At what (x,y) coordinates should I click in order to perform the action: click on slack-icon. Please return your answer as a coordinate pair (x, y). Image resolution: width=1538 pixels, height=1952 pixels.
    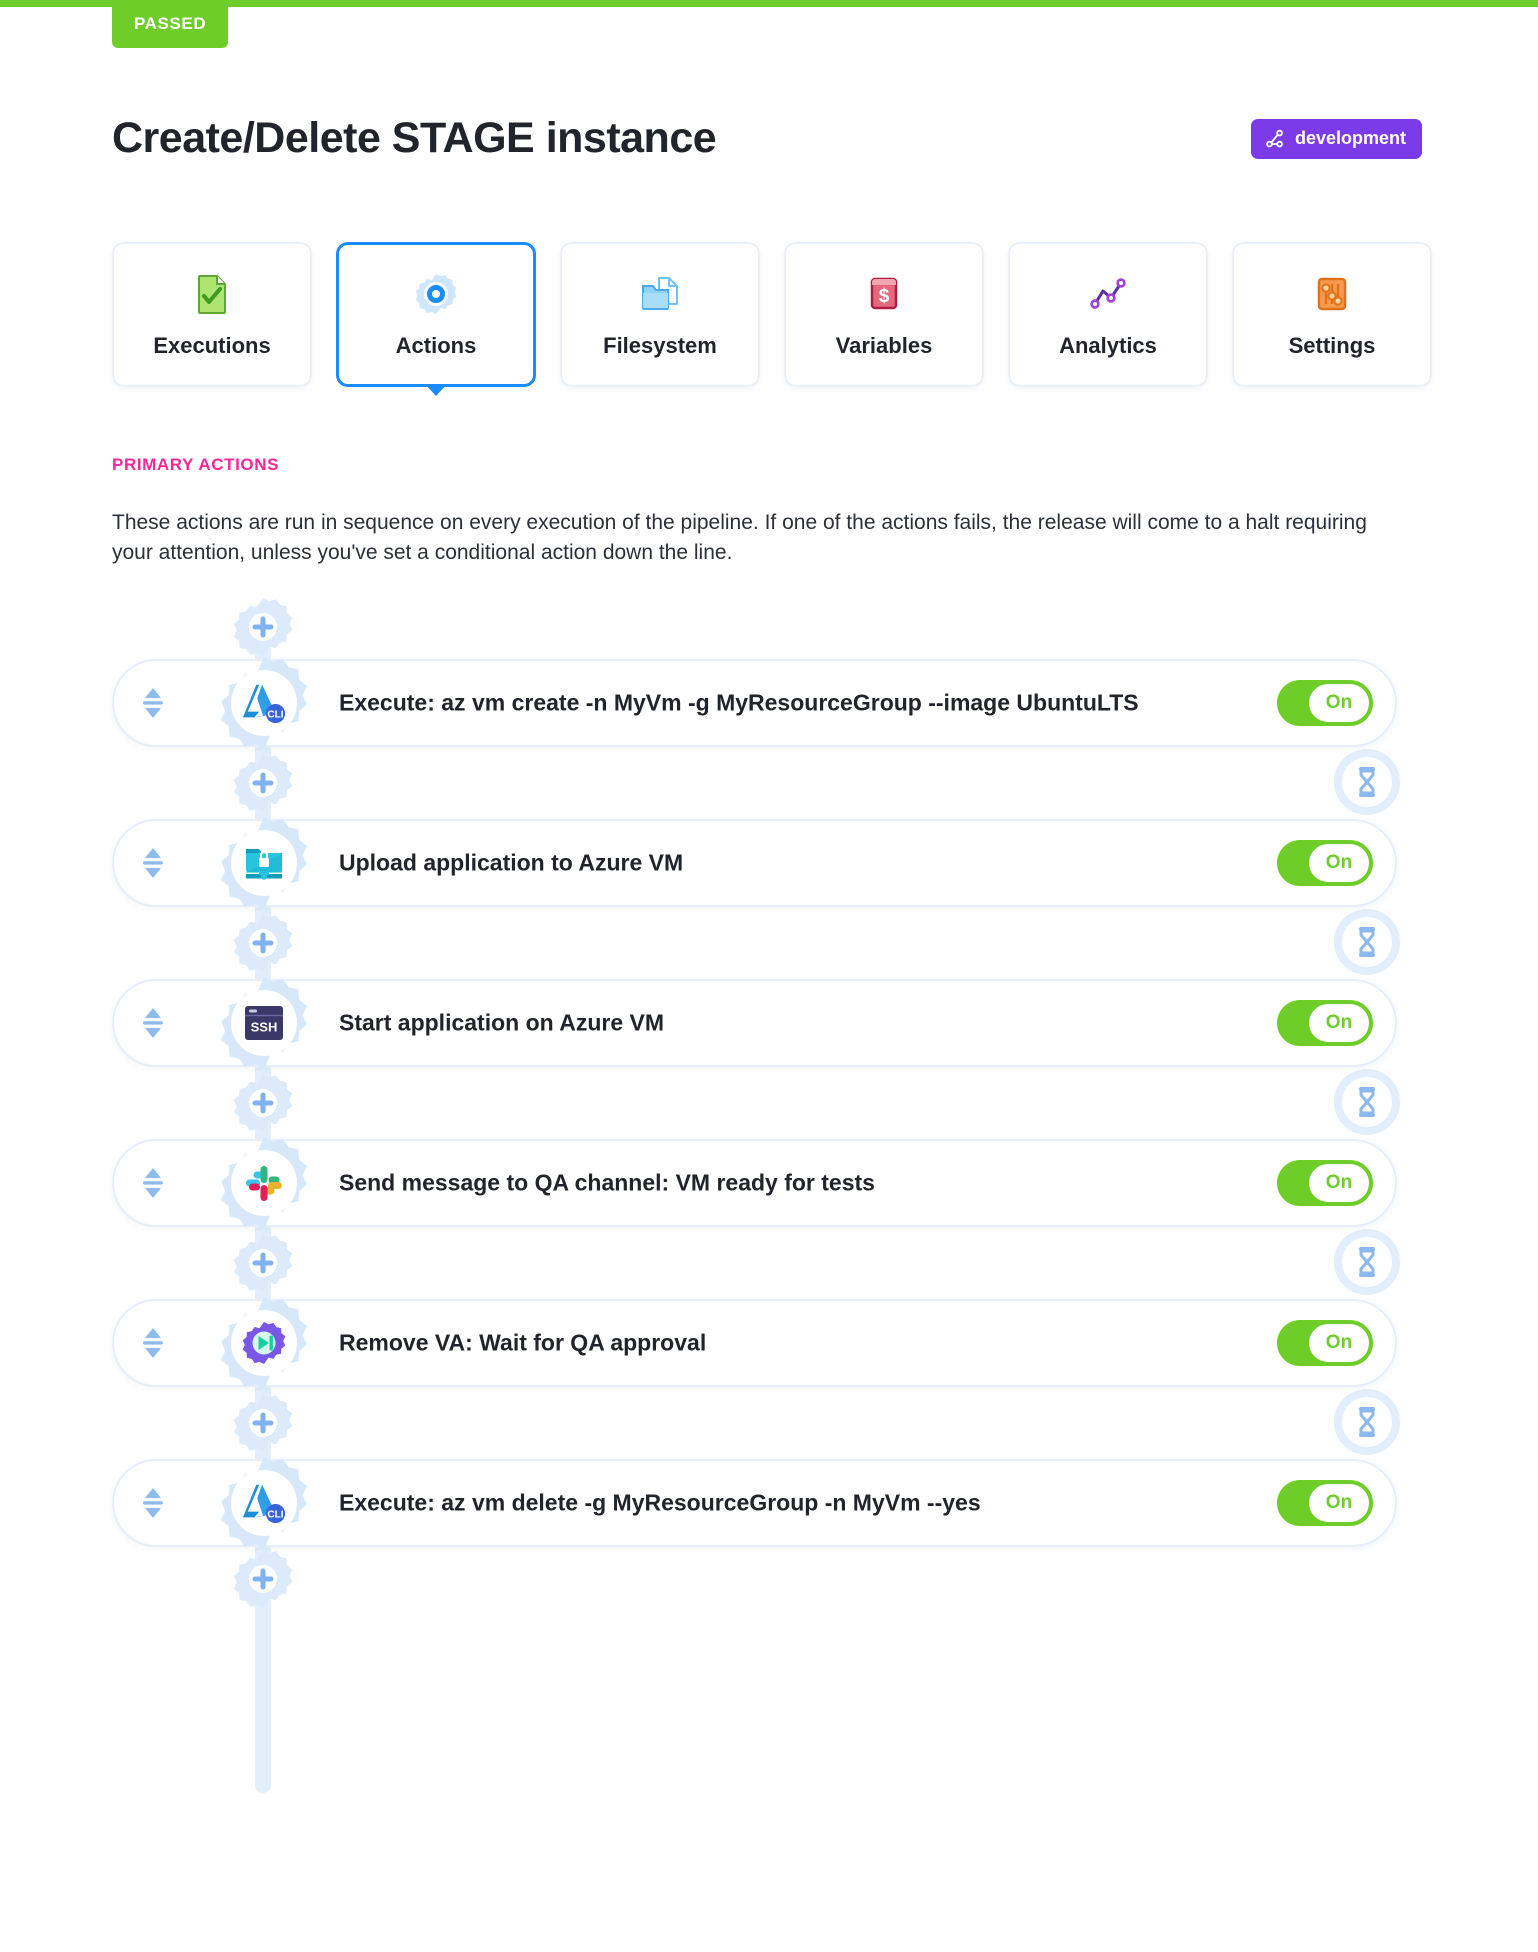
    Looking at the image, I should click on (264, 1183).